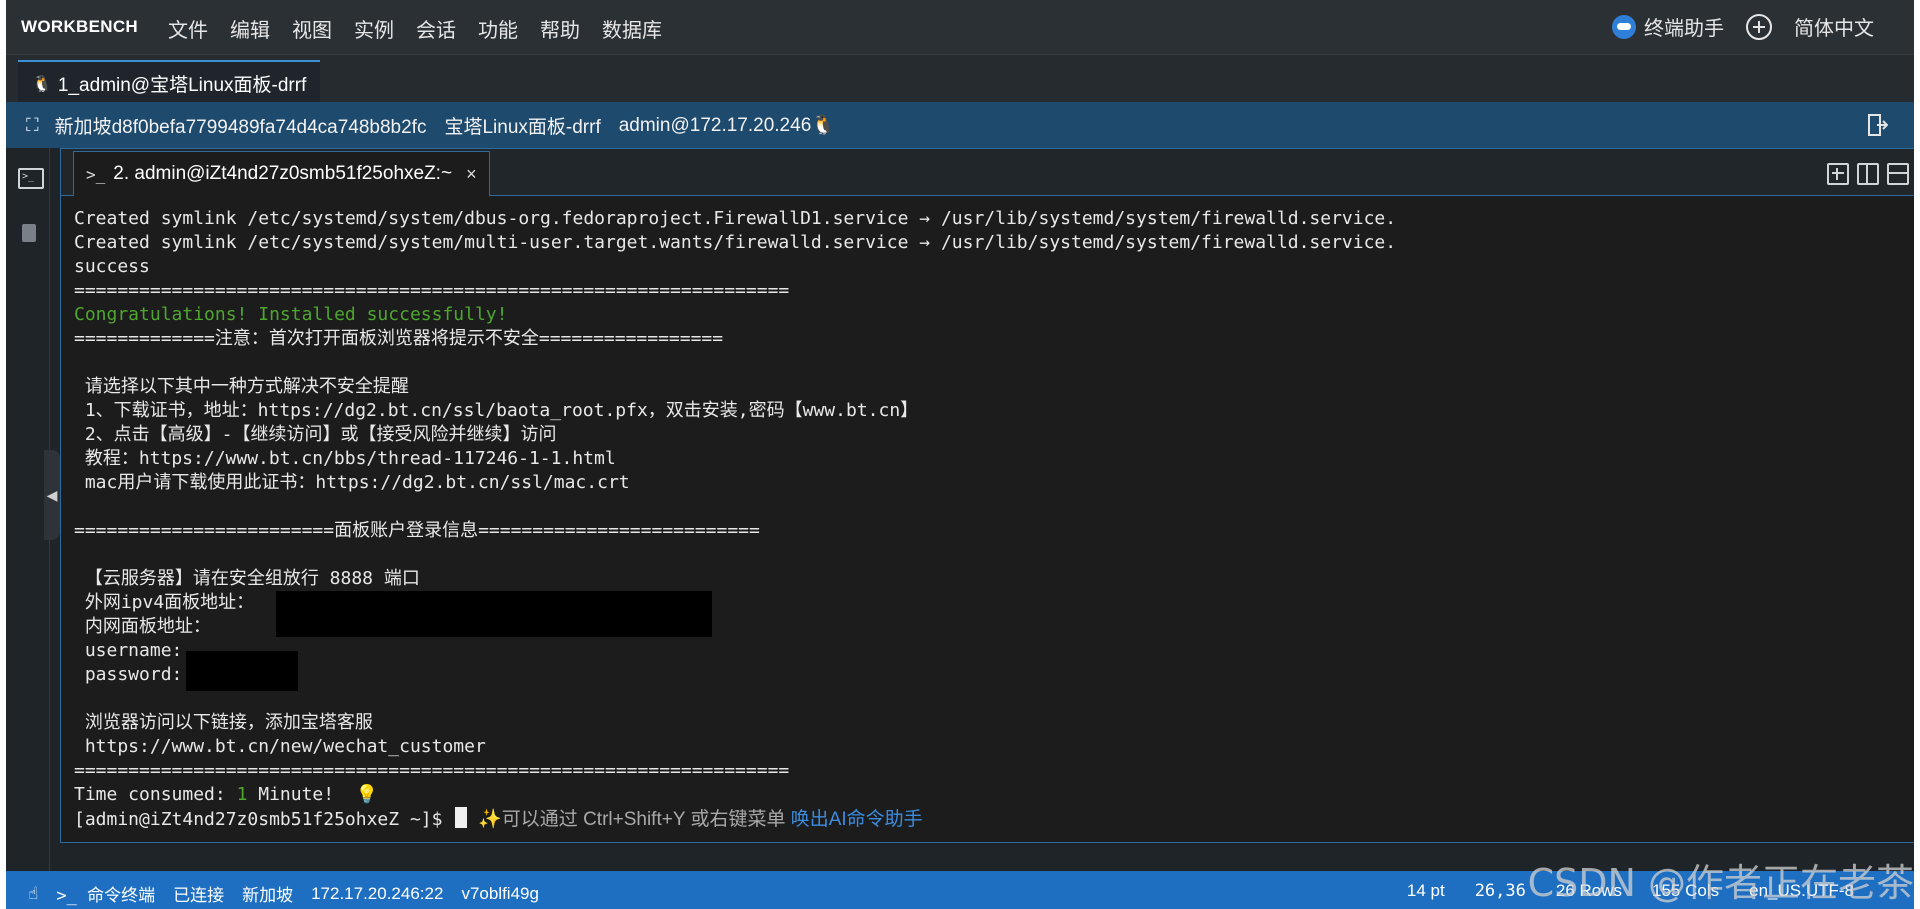 This screenshot has height=909, width=1920. Describe the element at coordinates (1500, 891) in the screenshot. I see `cursor-position: 26,36` at that location.